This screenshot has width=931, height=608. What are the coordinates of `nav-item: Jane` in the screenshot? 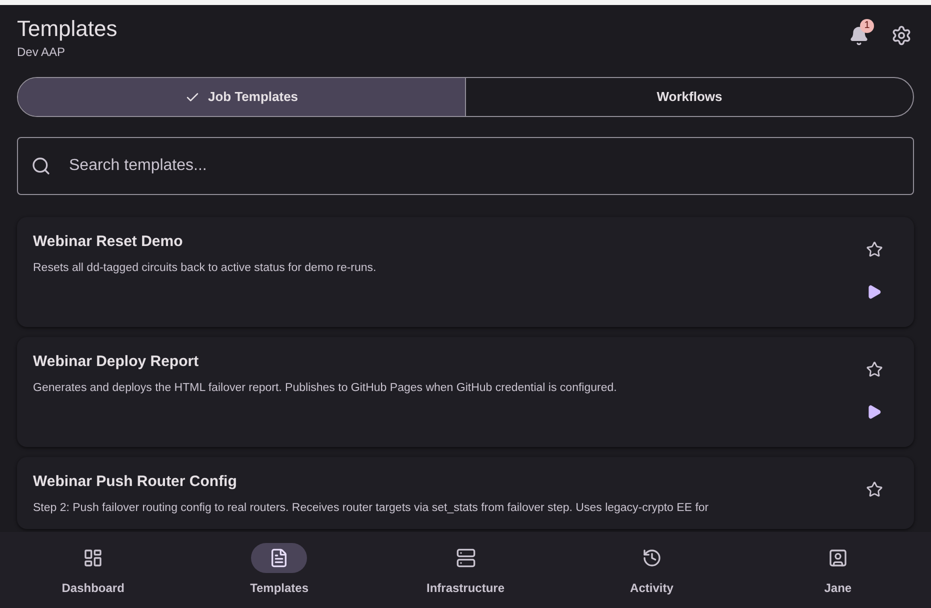 It's located at (837, 570).